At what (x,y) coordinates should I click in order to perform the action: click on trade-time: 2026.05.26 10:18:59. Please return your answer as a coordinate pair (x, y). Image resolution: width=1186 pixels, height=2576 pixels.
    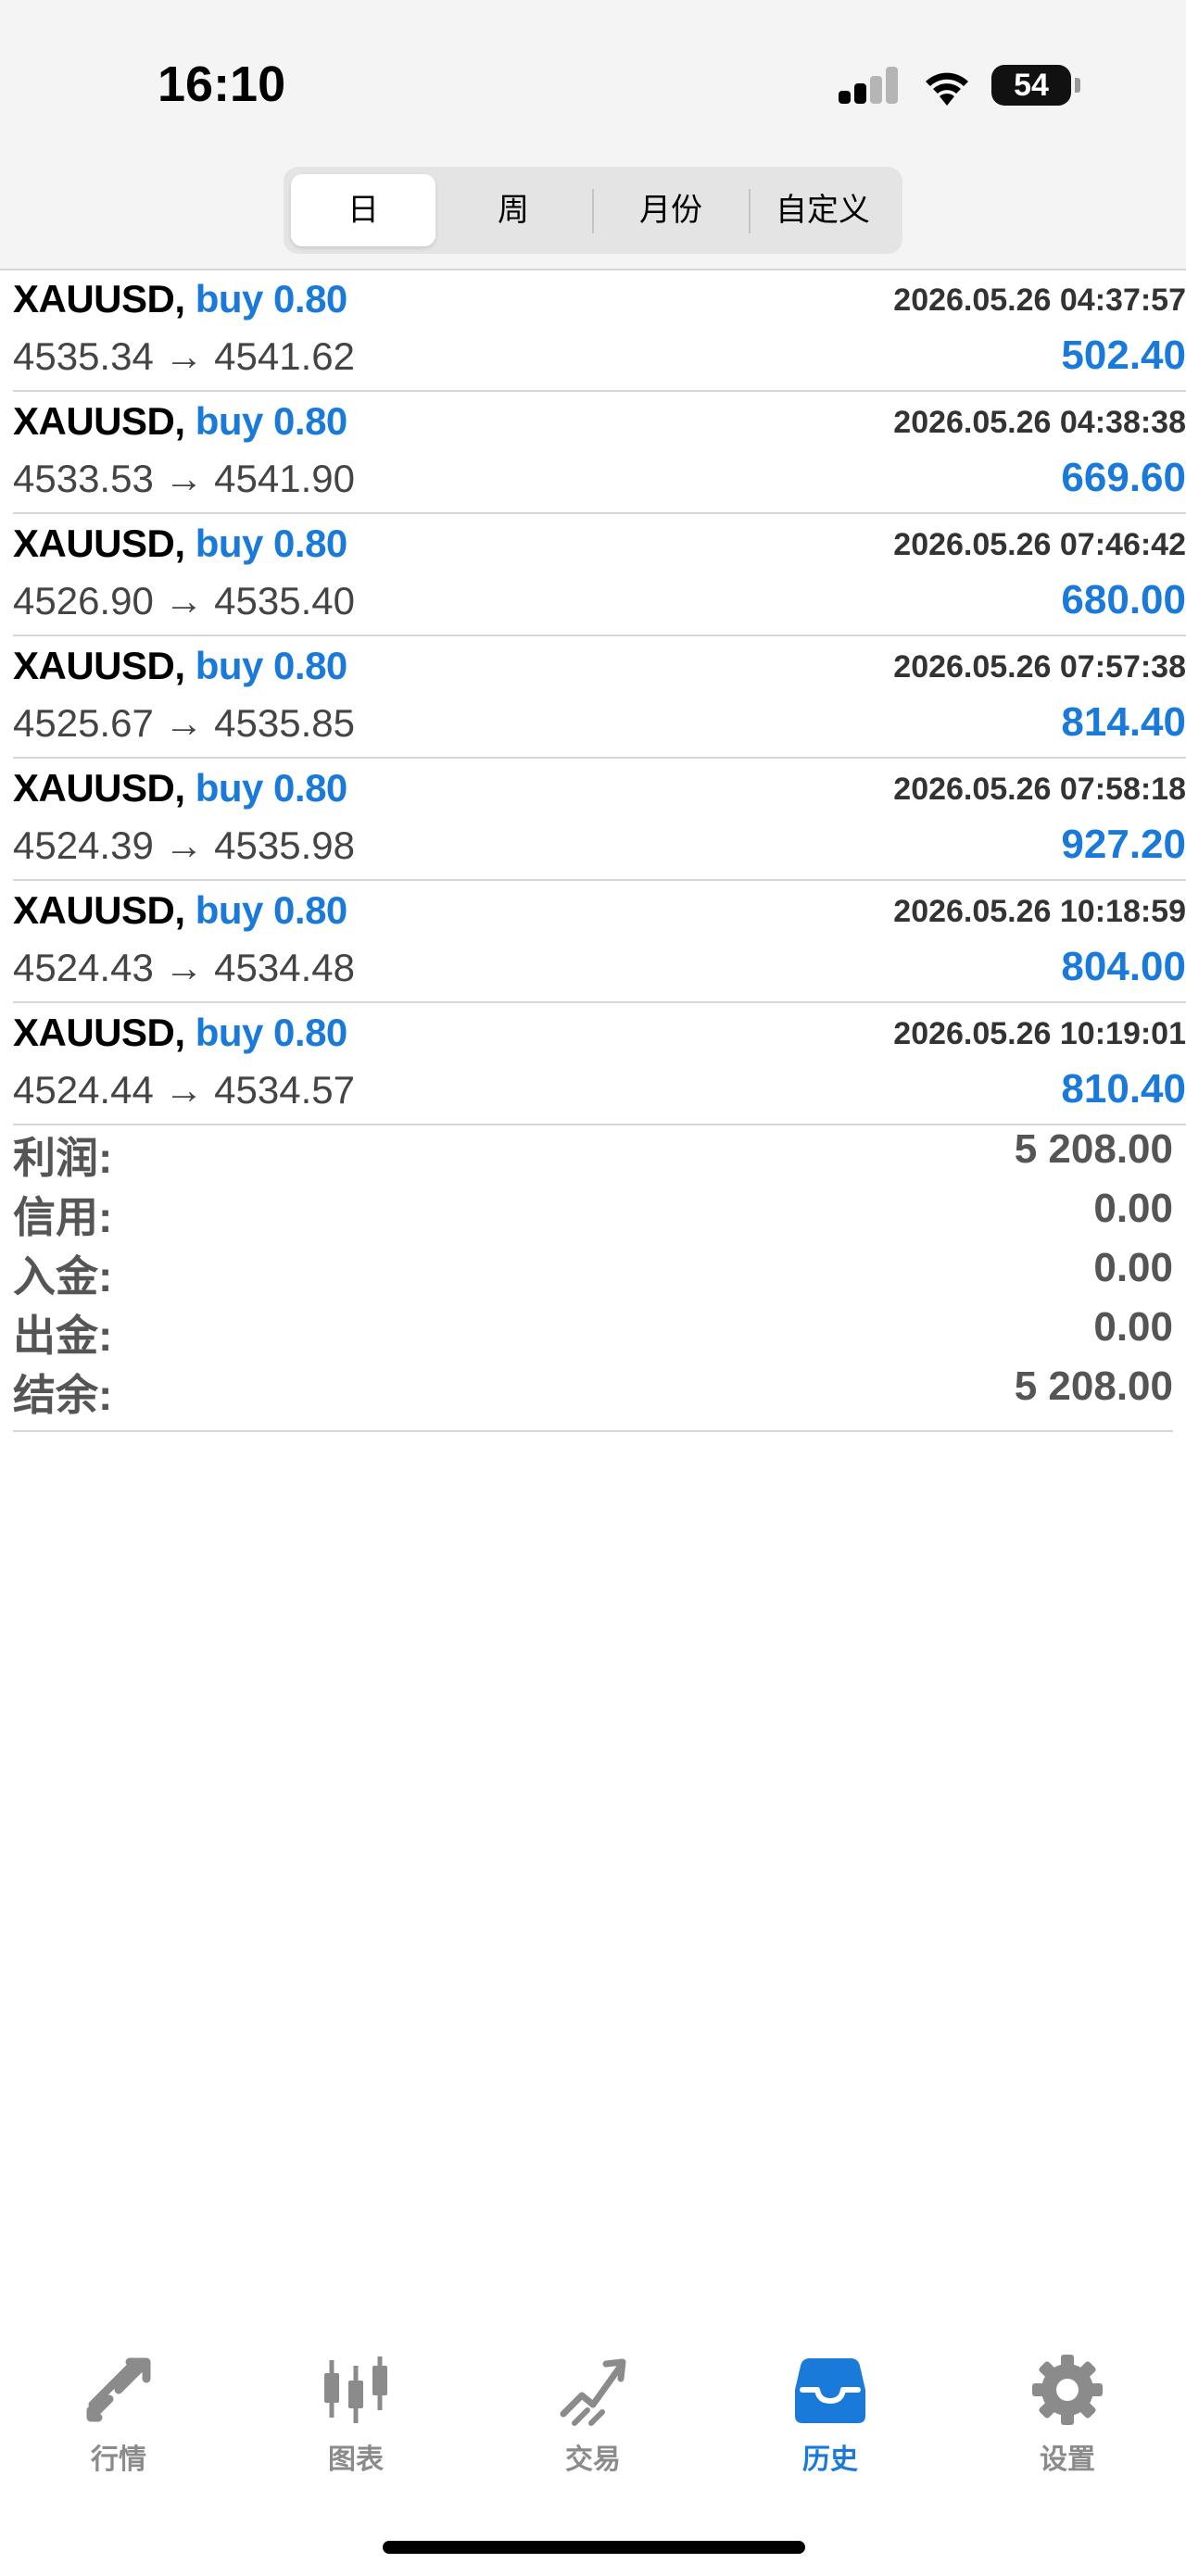
    Looking at the image, I should click on (1039, 911).